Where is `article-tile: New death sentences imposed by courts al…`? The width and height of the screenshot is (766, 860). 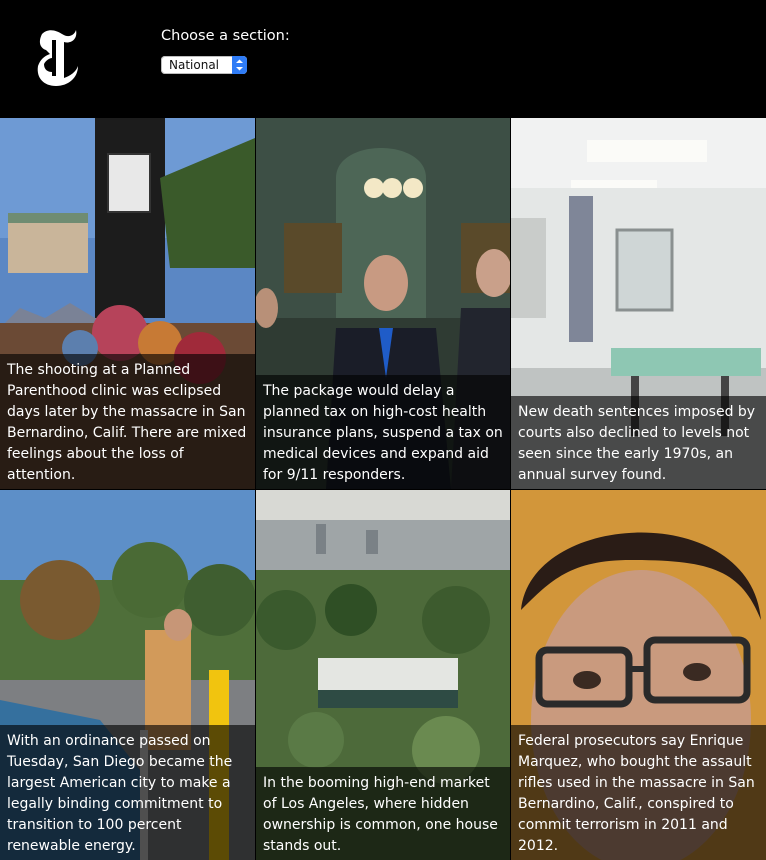
article-tile: New death sentences imposed by courts al… is located at coordinates (638, 303).